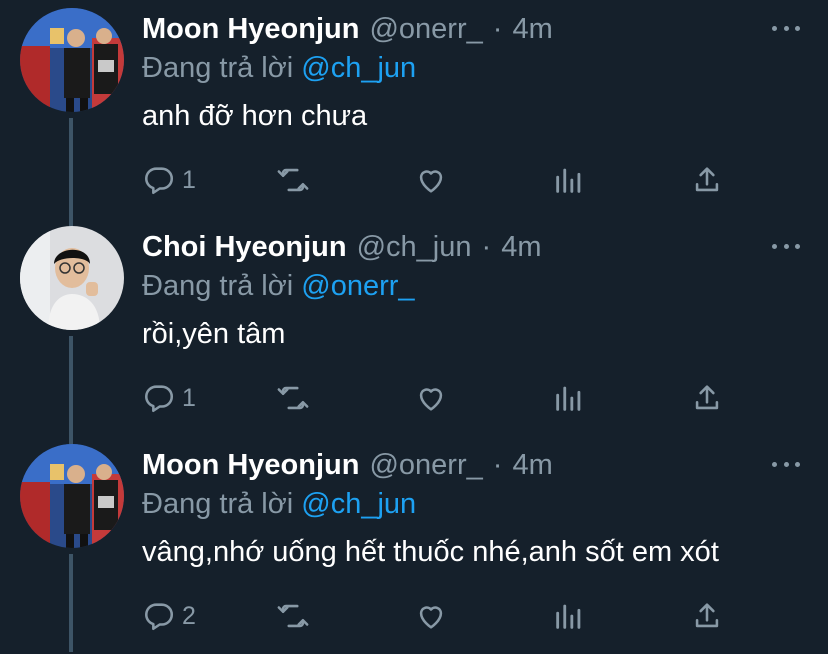 The image size is (828, 654). Describe the element at coordinates (357, 286) in the screenshot. I see `reply-to-link: @onerr_` at that location.